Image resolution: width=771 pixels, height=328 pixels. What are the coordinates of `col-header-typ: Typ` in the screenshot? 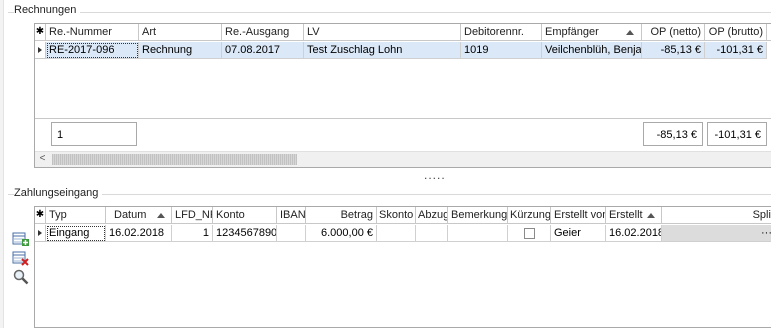 It's located at (76, 215).